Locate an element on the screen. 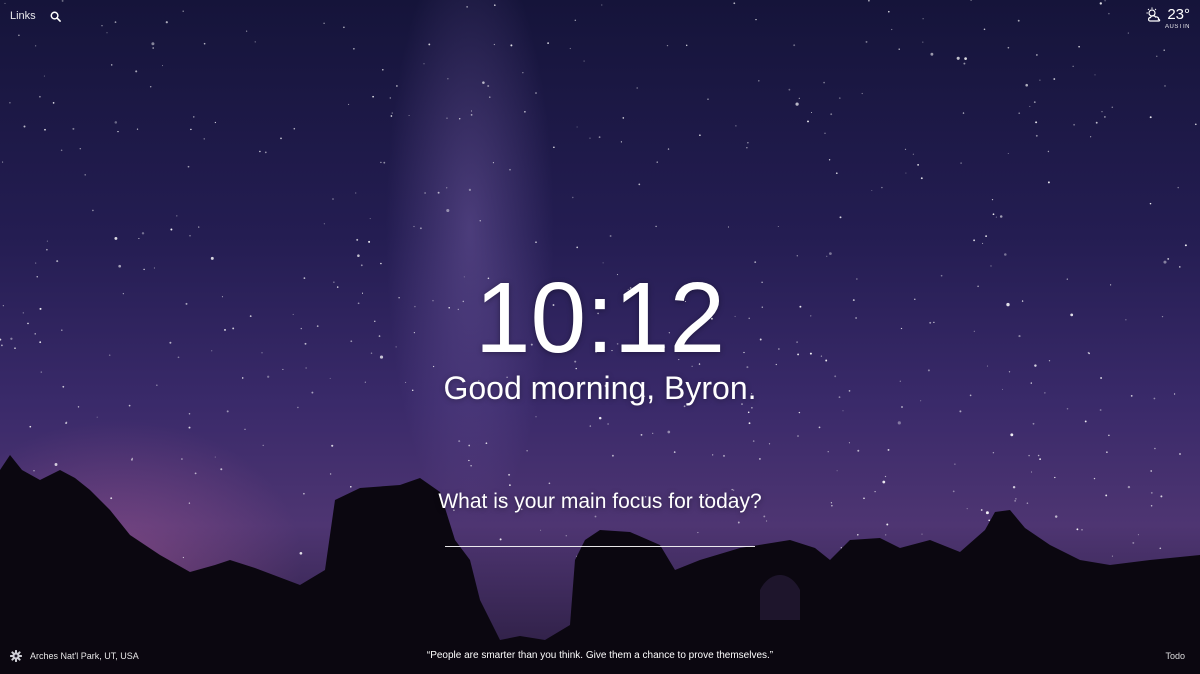 This screenshot has height=674, width=1200. todo-button: Todo is located at coordinates (1175, 656).